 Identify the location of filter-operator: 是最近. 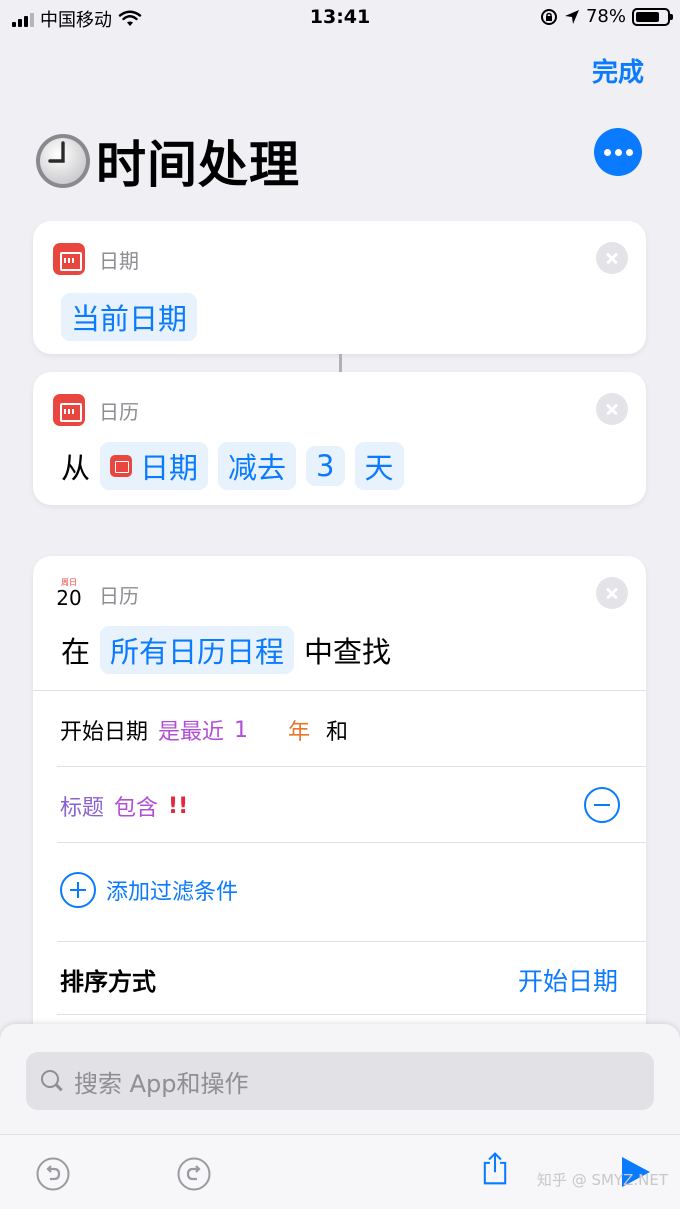
(191, 730).